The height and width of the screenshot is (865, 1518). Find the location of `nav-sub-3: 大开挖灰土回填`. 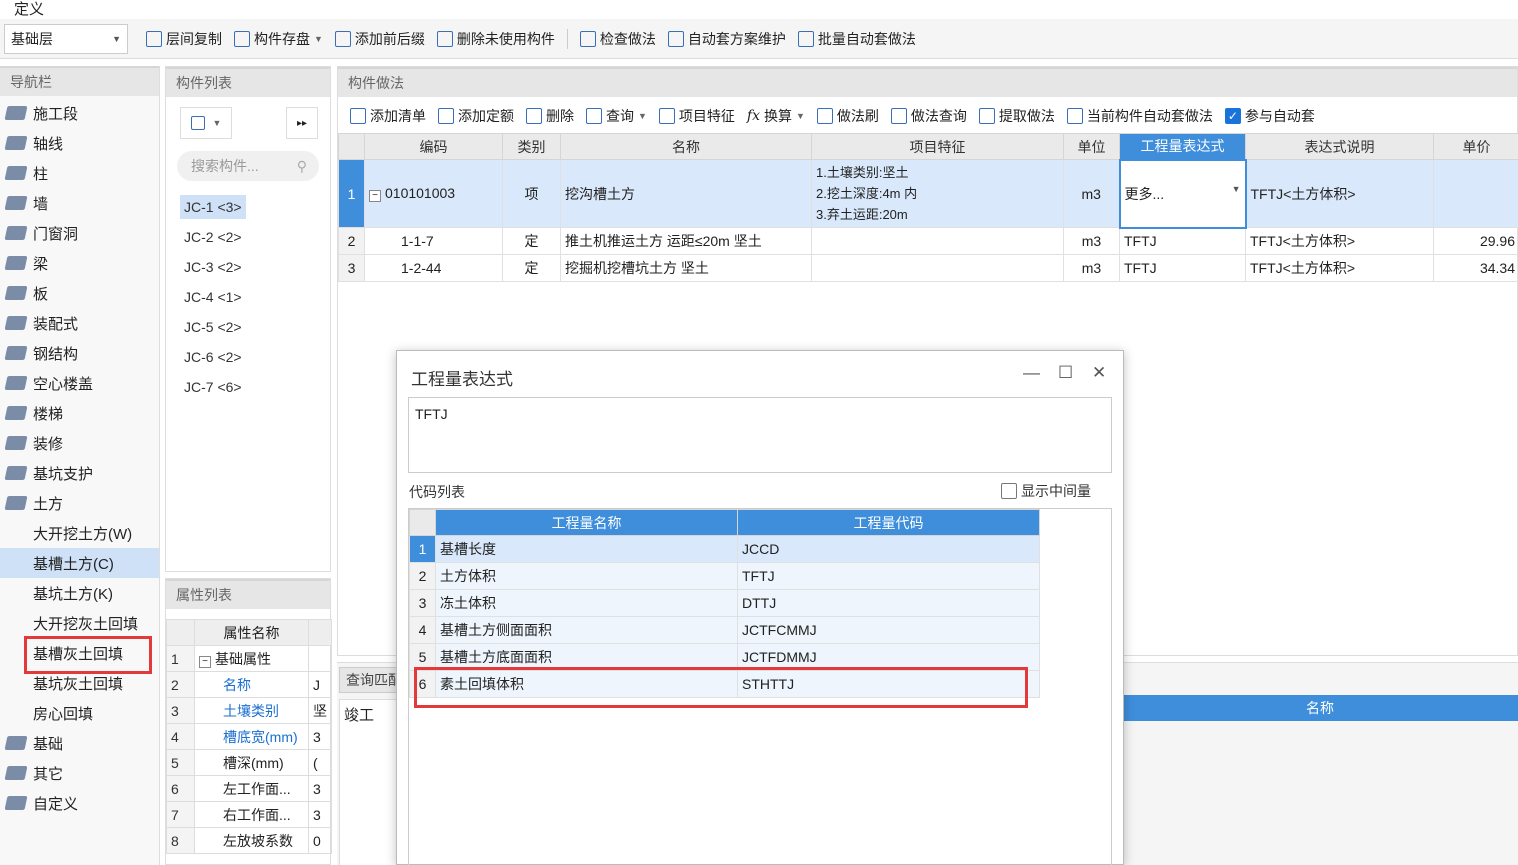

nav-sub-3: 大开挖灰土回填 is located at coordinates (79, 623).